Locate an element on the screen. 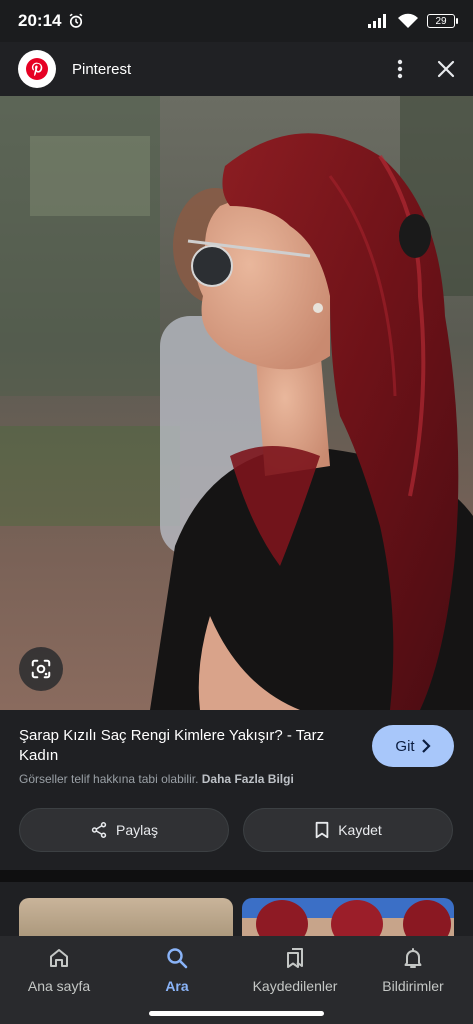 This screenshot has height=1024, width=473. nav-label-notifications: Bildirimler is located at coordinates (413, 986).